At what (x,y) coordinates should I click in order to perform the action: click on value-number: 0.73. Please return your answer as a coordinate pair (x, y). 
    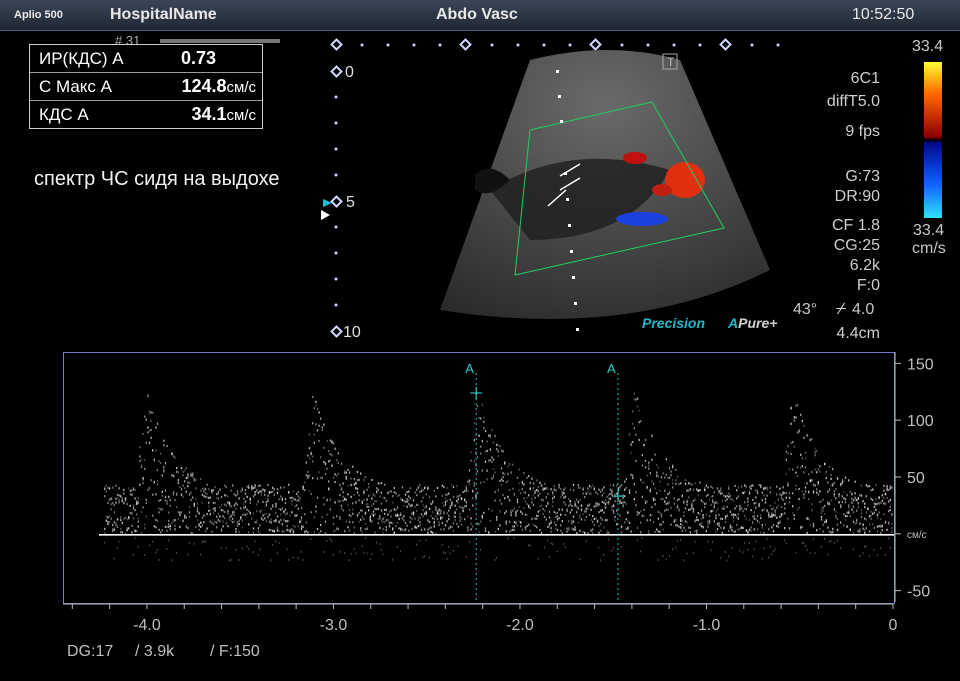
    Looking at the image, I should click on (198, 58).